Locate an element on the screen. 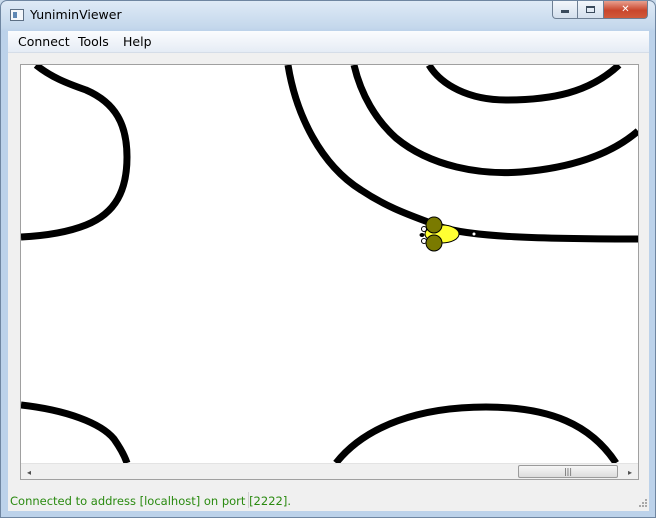  menu-connect: Connect is located at coordinates (44, 41).